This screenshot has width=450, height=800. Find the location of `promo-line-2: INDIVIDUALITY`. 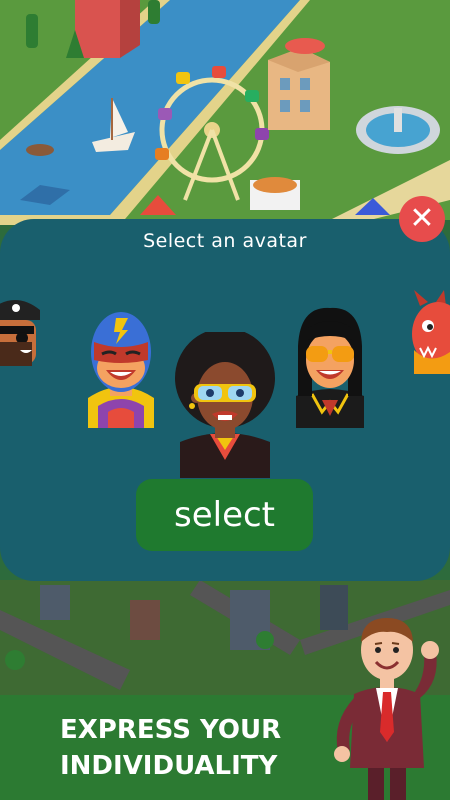

promo-line-2: INDIVIDUALITY is located at coordinates (169, 766).